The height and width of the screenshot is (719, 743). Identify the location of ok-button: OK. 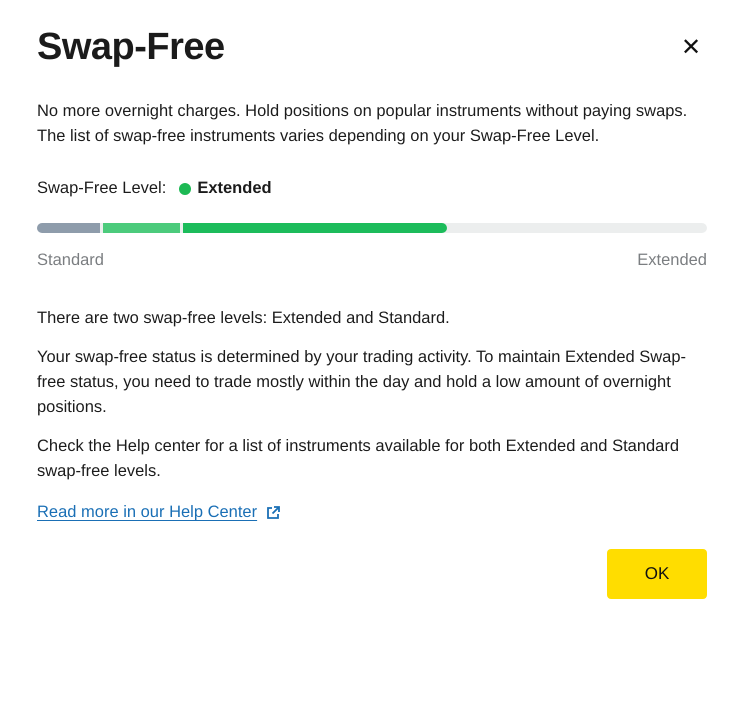
(657, 574).